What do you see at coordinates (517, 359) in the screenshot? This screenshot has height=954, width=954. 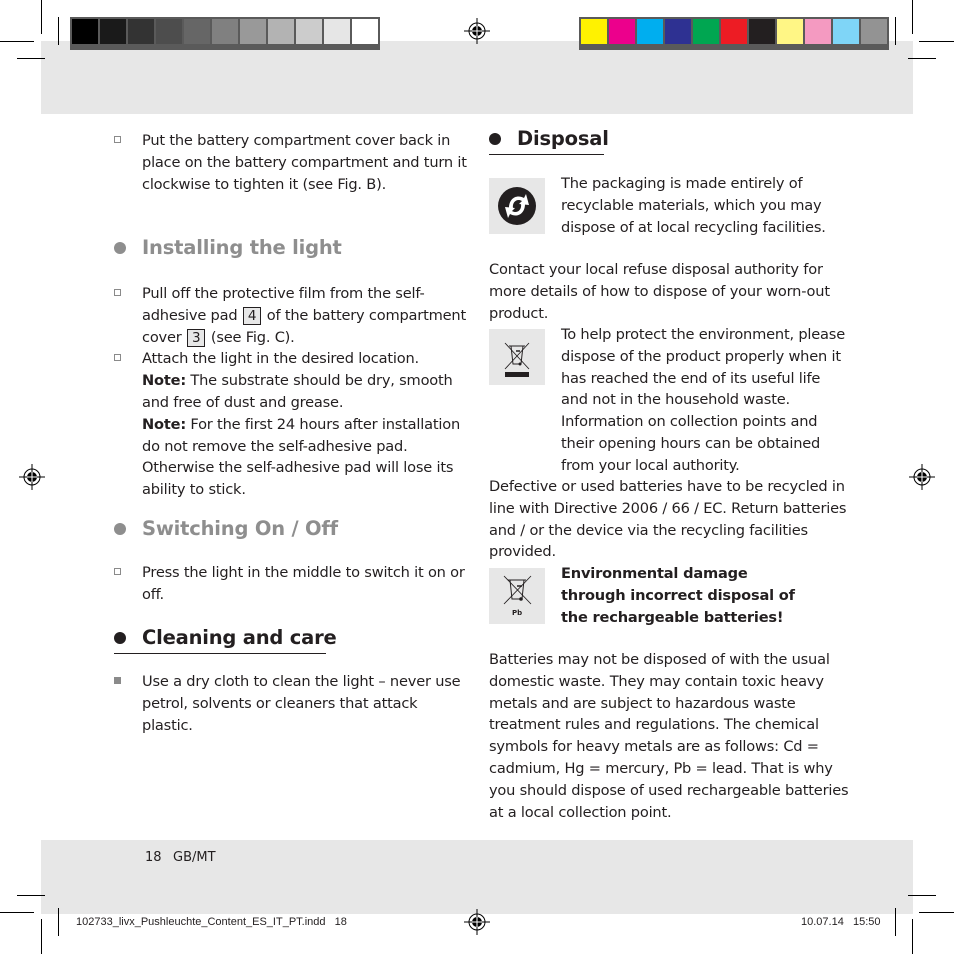 I see `crossed-bin-icon` at bounding box center [517, 359].